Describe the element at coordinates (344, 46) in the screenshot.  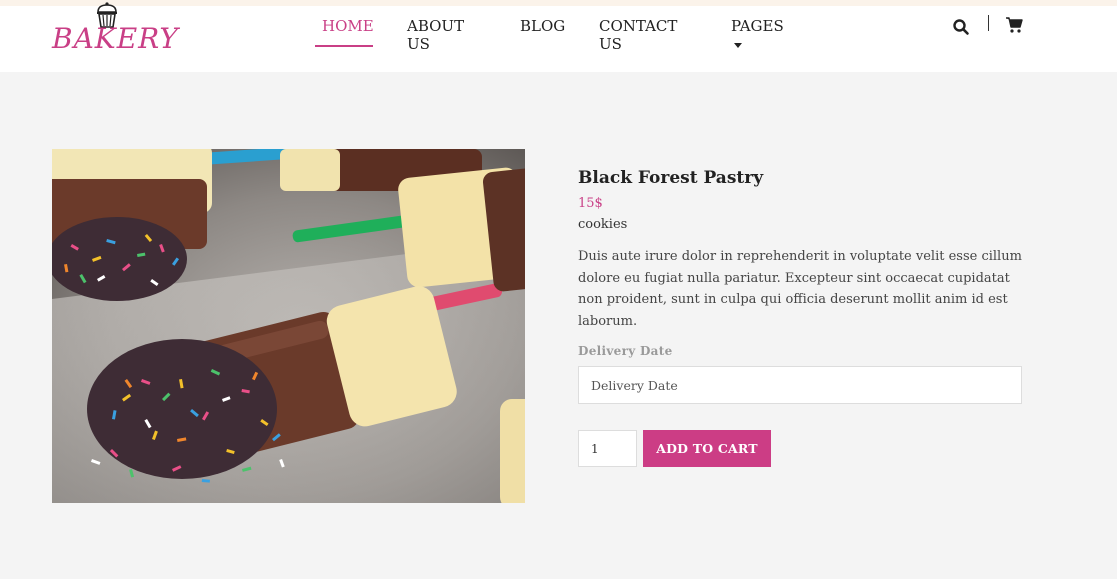
I see `active-nav-underline` at that location.